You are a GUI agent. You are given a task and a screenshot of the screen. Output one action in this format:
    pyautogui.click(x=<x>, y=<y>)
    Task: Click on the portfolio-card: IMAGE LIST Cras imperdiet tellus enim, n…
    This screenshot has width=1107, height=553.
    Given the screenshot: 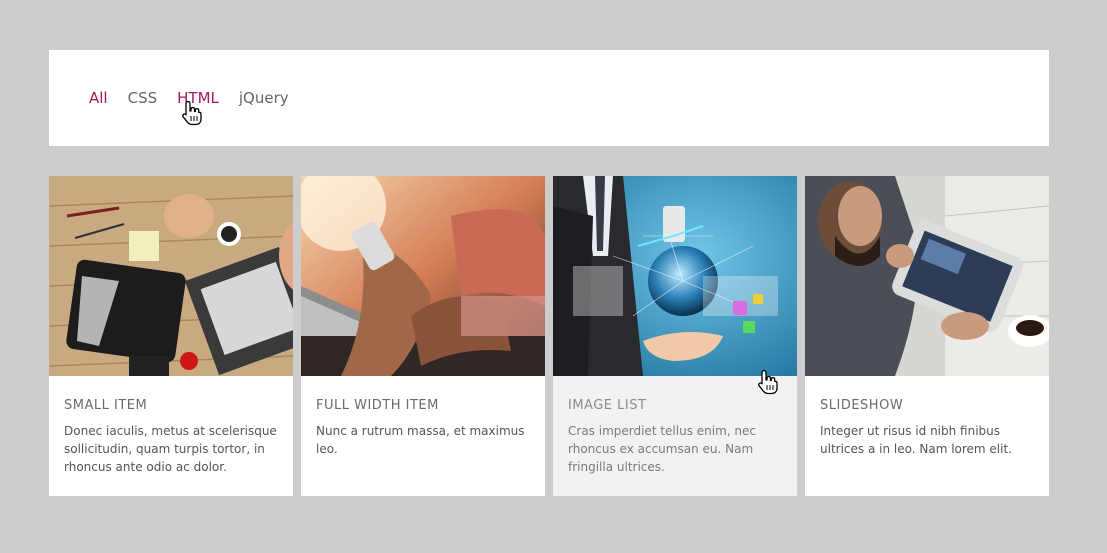 What is the action you would take?
    pyautogui.click(x=675, y=336)
    